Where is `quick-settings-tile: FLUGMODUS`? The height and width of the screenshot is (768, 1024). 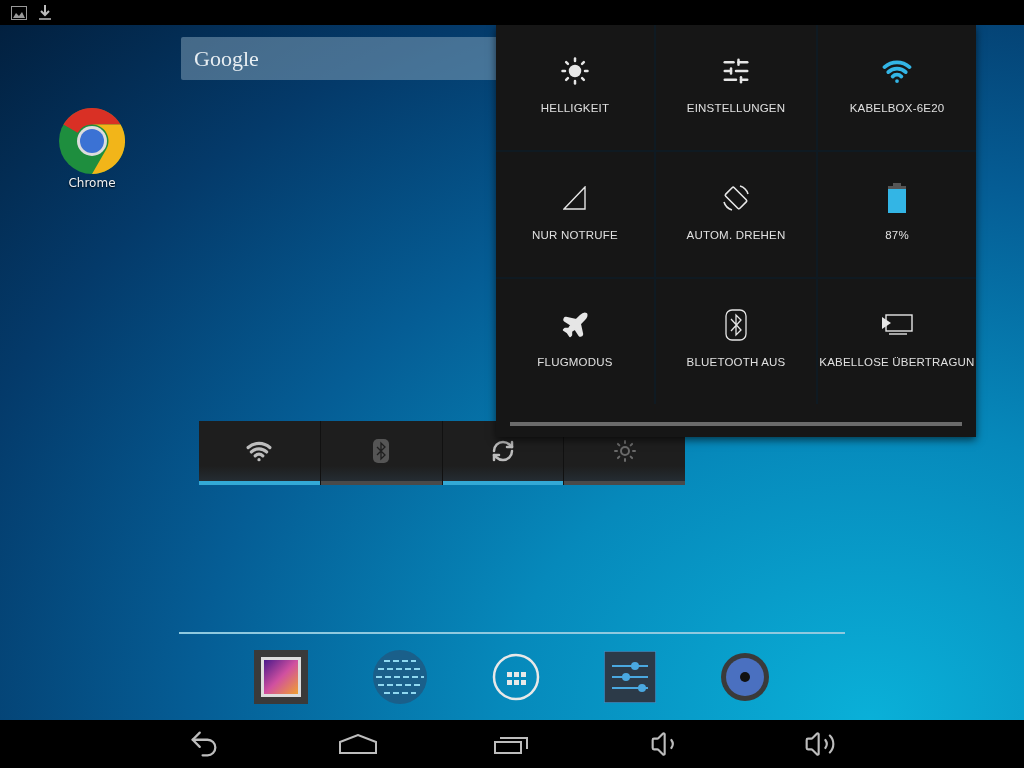
quick-settings-tile: FLUGMODUS is located at coordinates (575, 341).